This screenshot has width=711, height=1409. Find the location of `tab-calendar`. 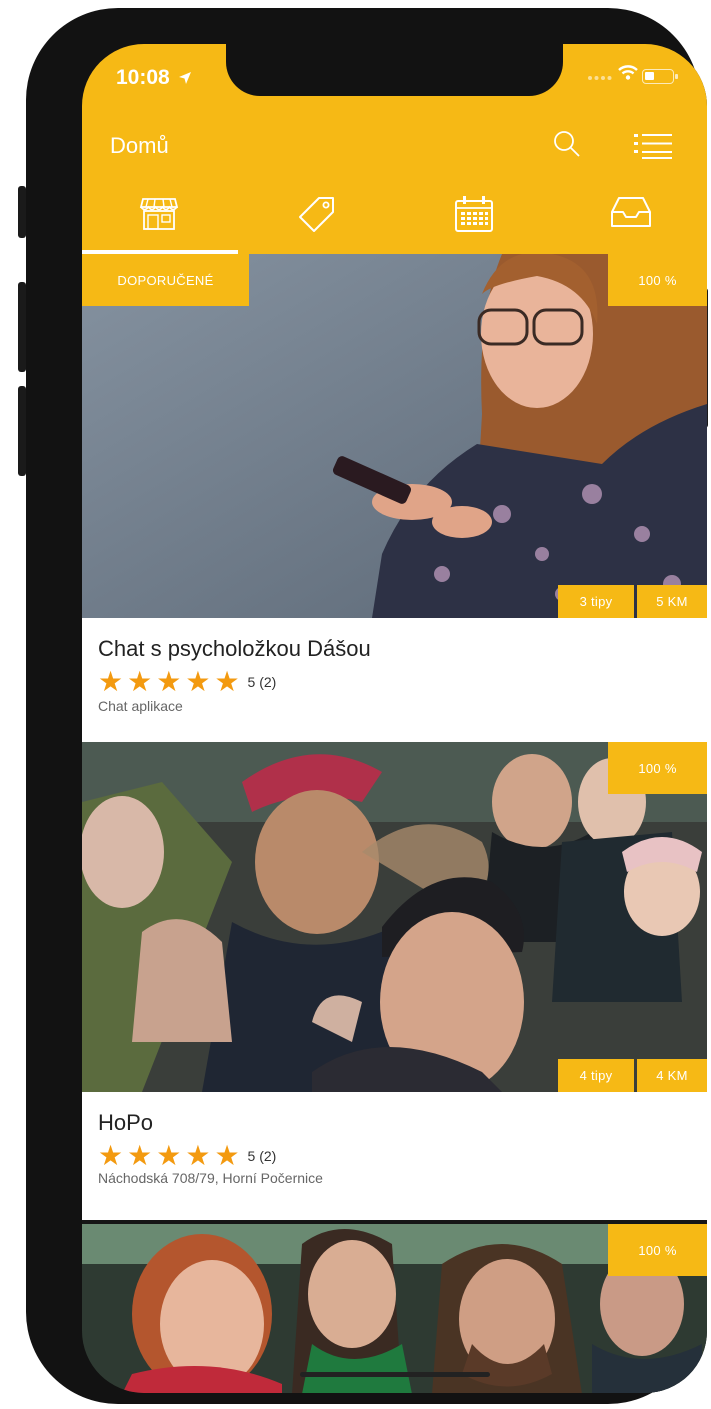

tab-calendar is located at coordinates (474, 222).